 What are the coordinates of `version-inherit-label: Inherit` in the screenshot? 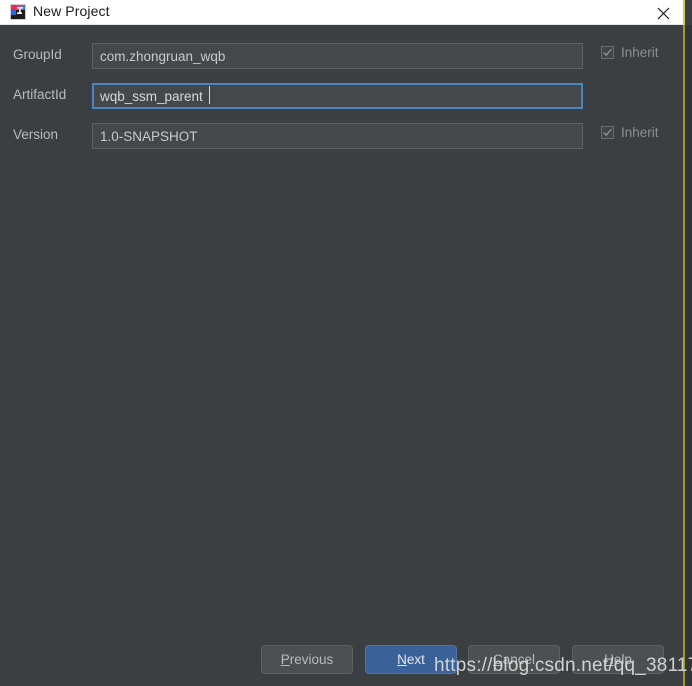 It's located at (640, 132).